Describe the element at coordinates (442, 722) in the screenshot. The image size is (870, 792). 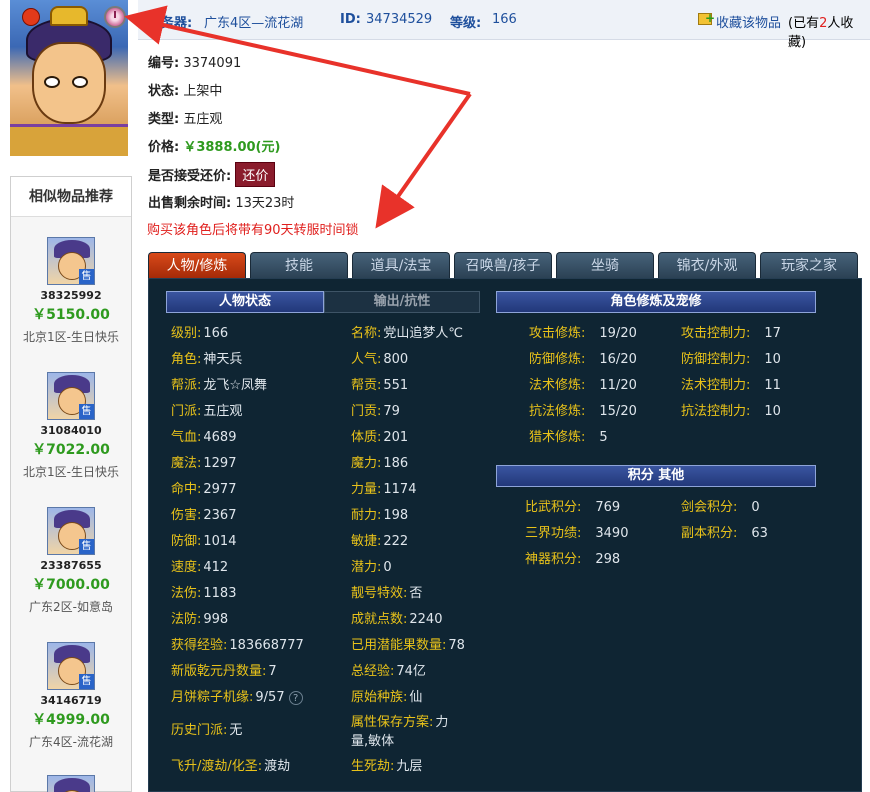
I see `stat-mid-15-value: 力` at that location.